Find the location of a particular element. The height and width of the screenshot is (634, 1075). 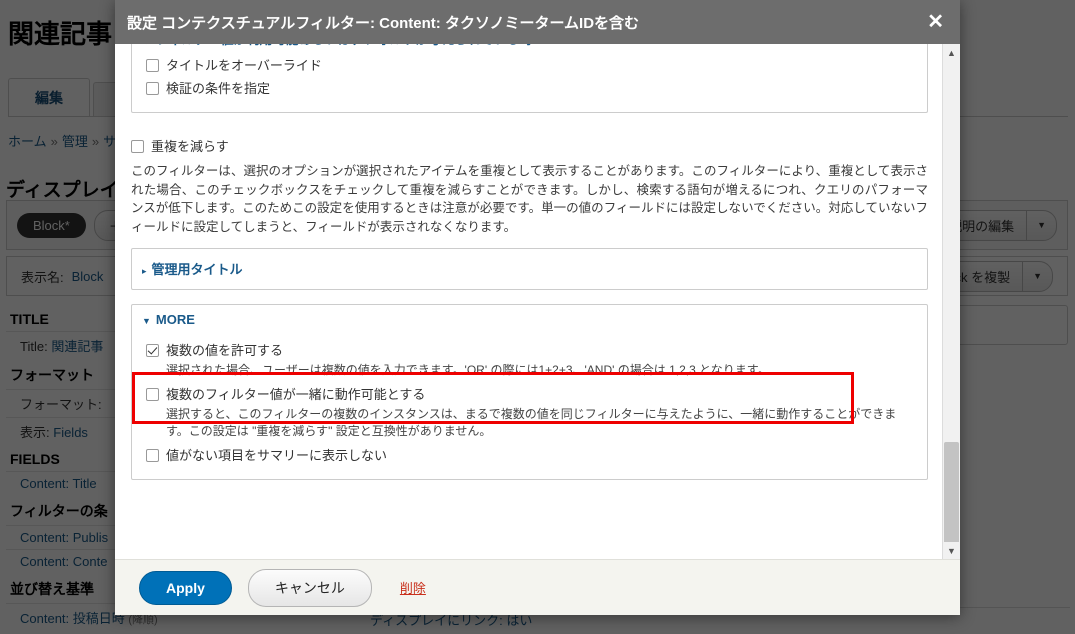

checkbox-row-override-title: タイトルをオーバーライド is located at coordinates (530, 65).